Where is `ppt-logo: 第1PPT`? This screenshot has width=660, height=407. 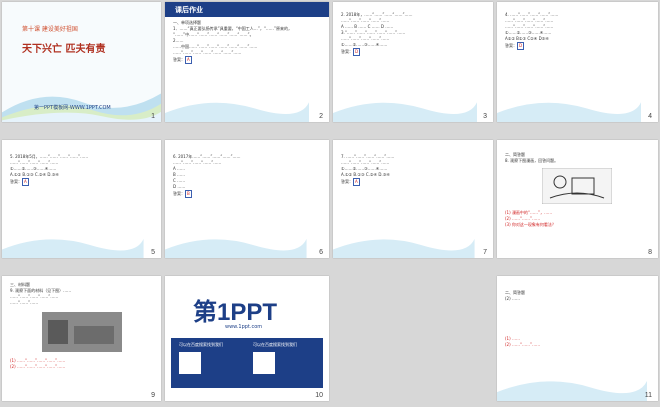 ppt-logo: 第1PPT is located at coordinates (235, 312).